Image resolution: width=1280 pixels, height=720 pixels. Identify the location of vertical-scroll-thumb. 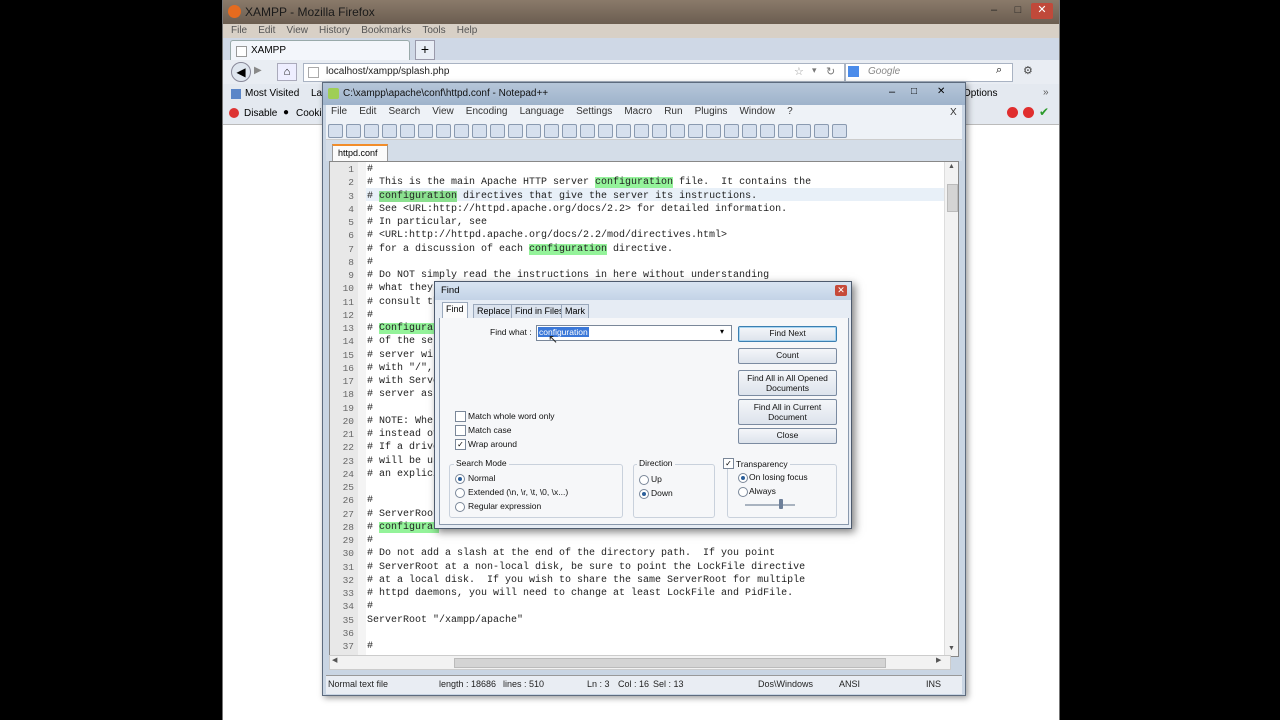
(952, 198).